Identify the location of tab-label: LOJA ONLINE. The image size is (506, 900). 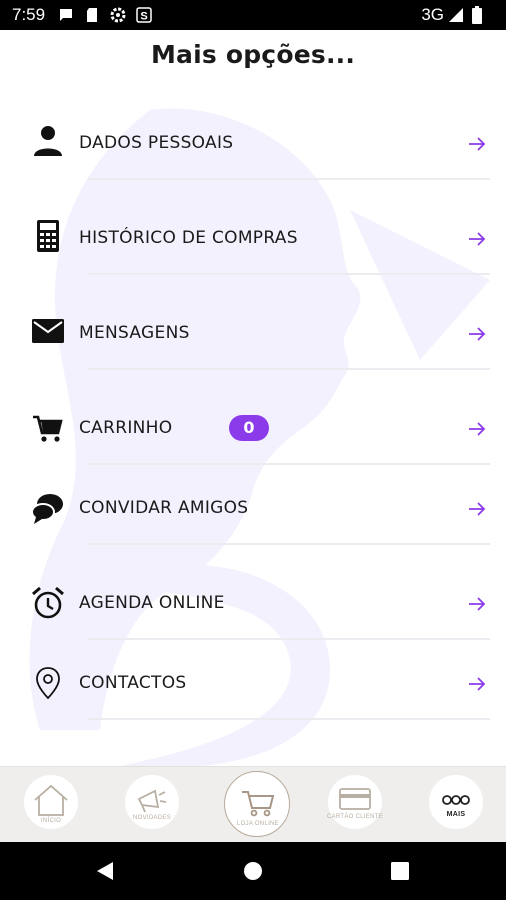
(258, 824).